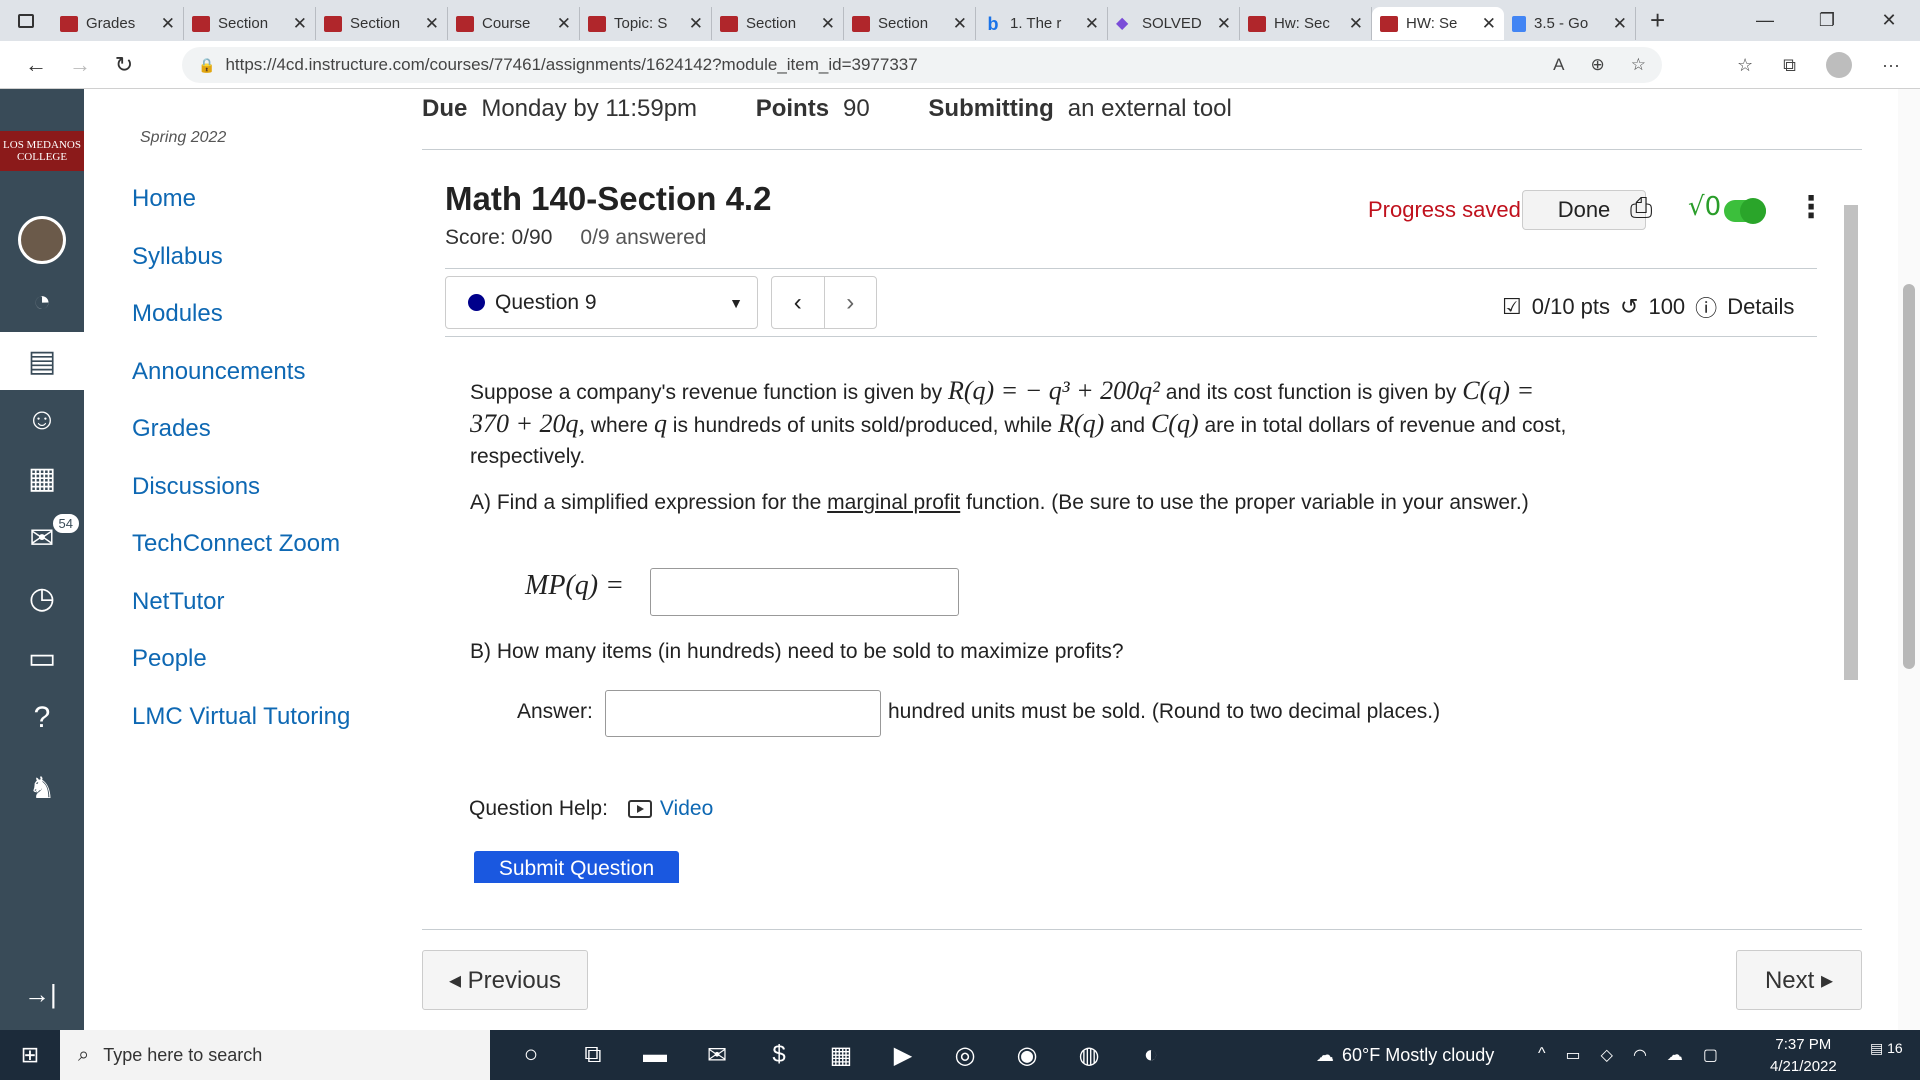 The image size is (1920, 1080). What do you see at coordinates (1760, 307) in the screenshot?
I see `details-link: Details` at bounding box center [1760, 307].